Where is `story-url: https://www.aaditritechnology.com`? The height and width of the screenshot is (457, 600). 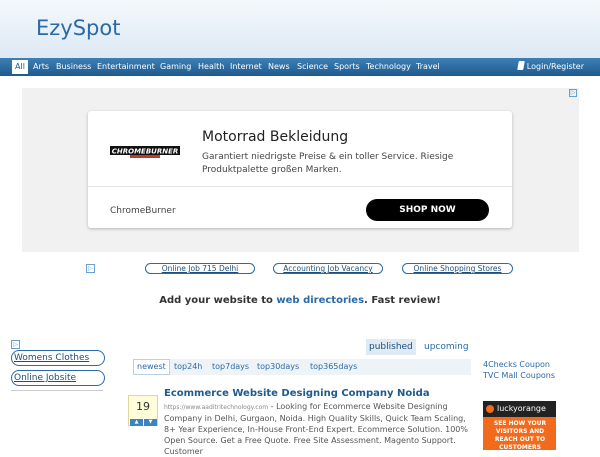 story-url: https://www.aaditritechnology.com is located at coordinates (216, 407).